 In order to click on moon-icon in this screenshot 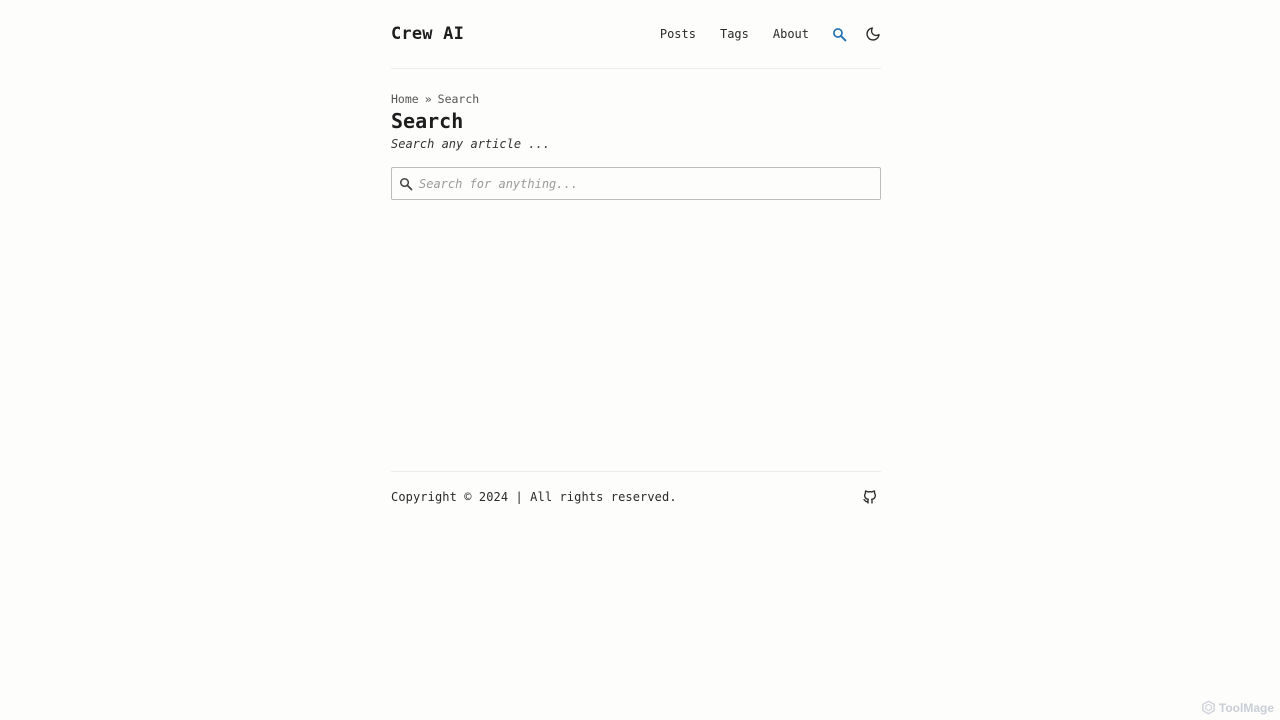, I will do `click(873, 34)`.